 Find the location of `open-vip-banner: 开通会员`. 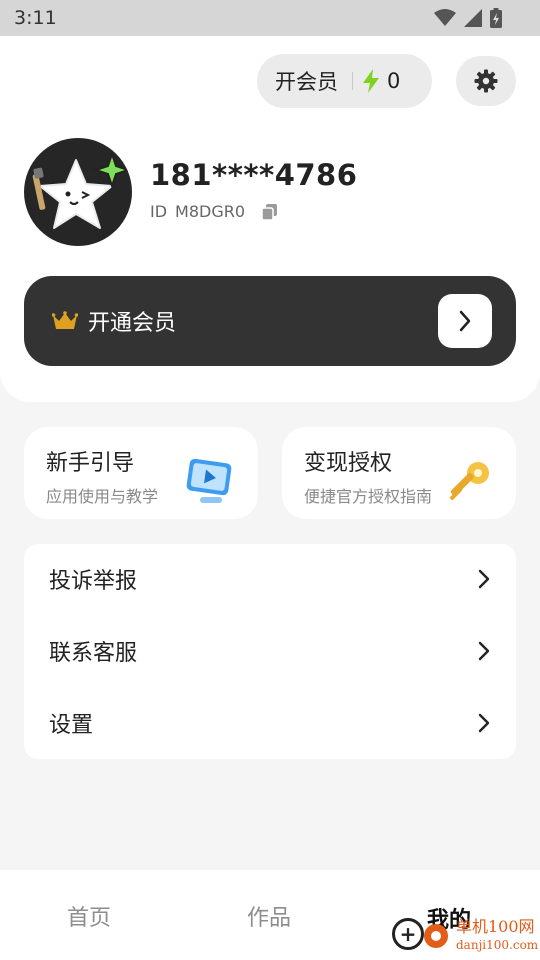

open-vip-banner: 开通会员 is located at coordinates (270, 321).